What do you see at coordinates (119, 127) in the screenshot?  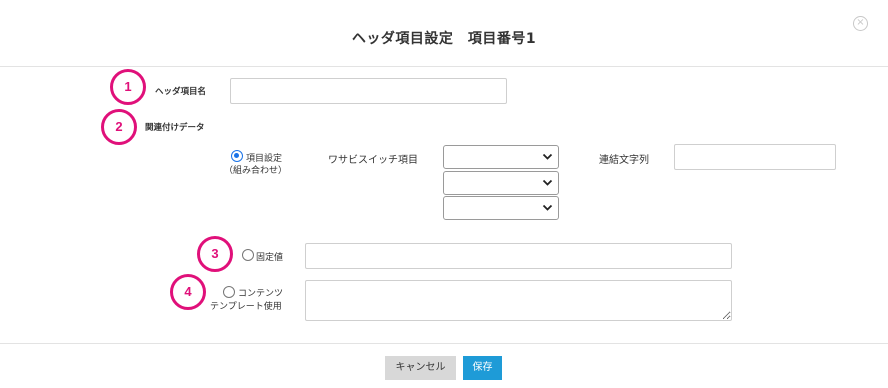 I see `annotation-marker-2: 2` at bounding box center [119, 127].